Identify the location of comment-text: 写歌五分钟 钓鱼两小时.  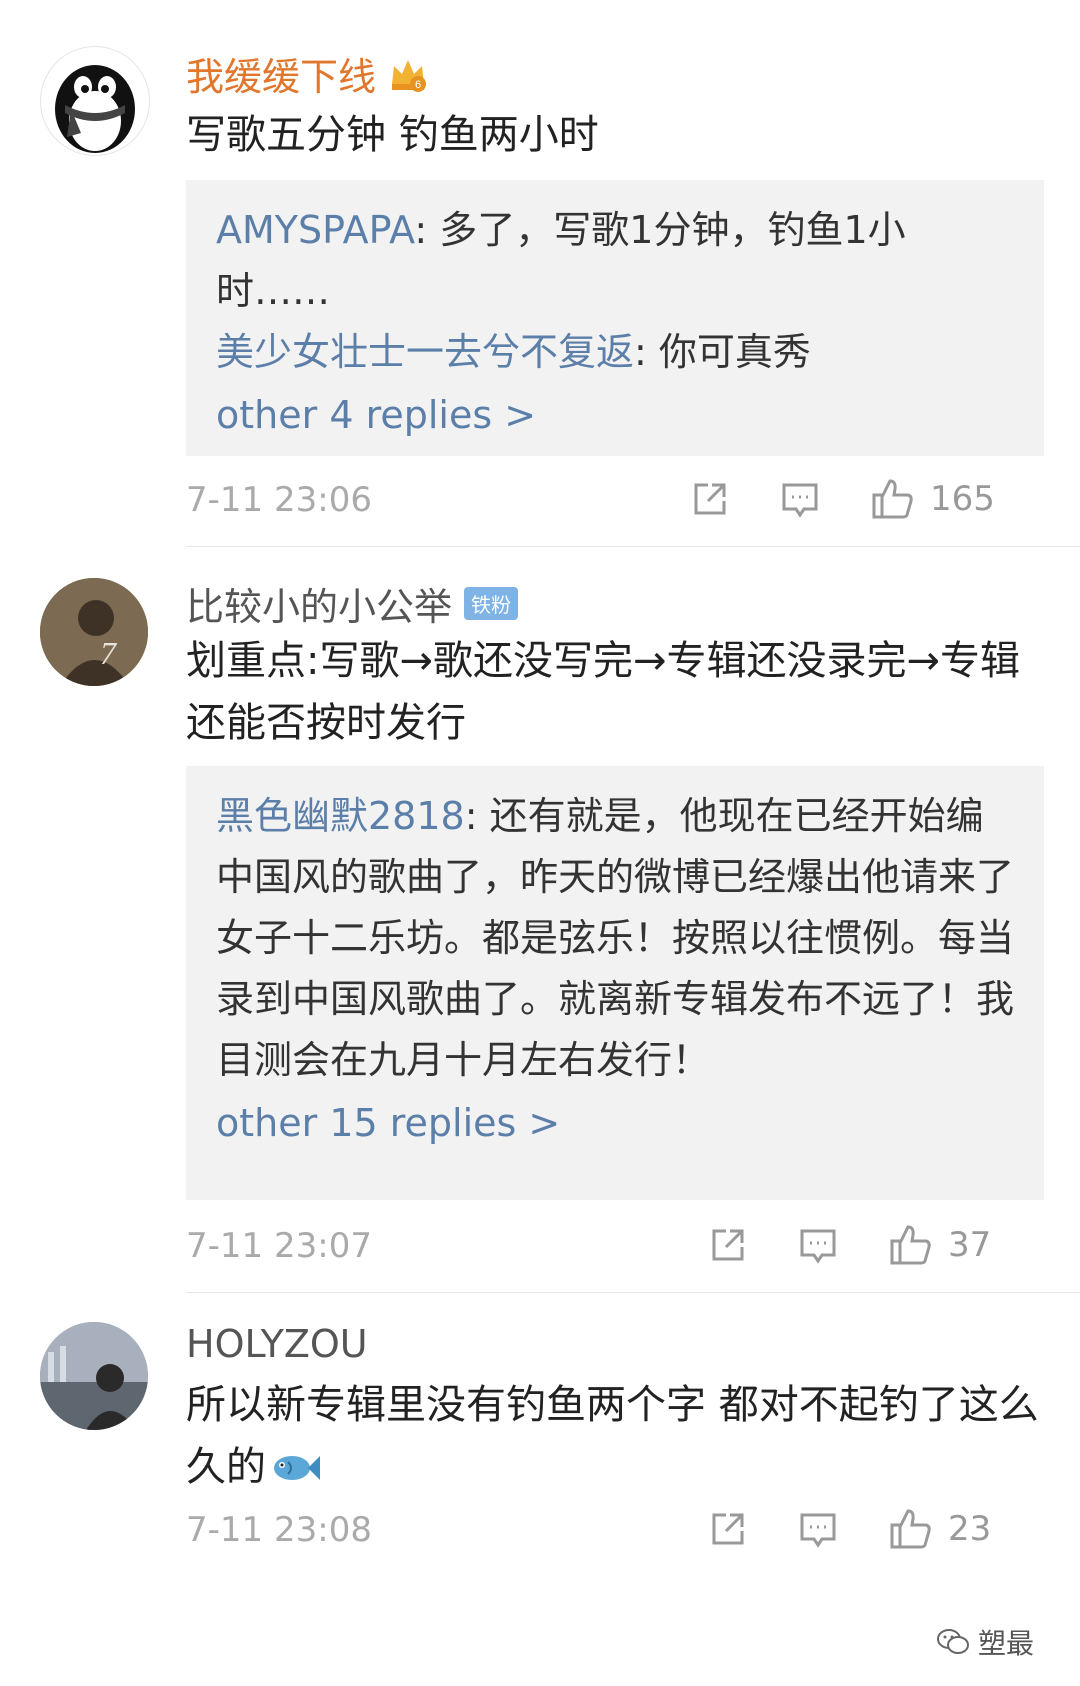
(392, 135).